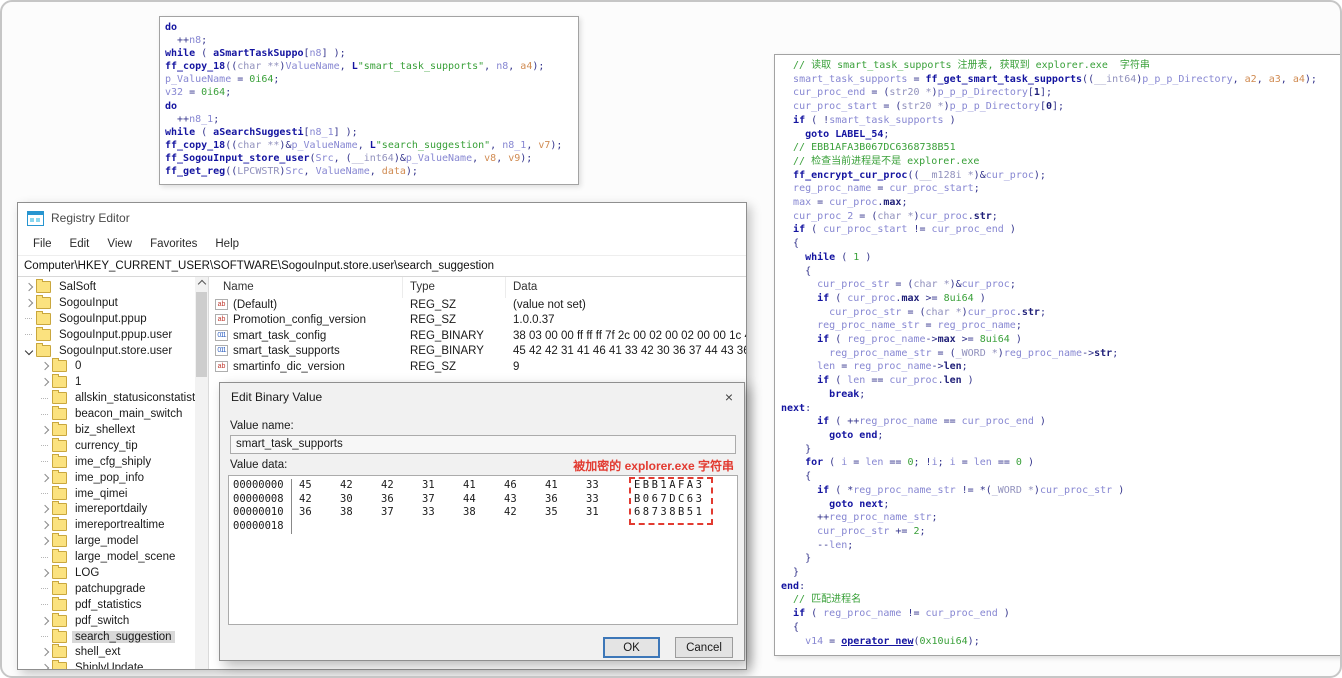 The width and height of the screenshot is (1342, 678). Describe the element at coordinates (42, 244) in the screenshot. I see `menu-file: File` at that location.